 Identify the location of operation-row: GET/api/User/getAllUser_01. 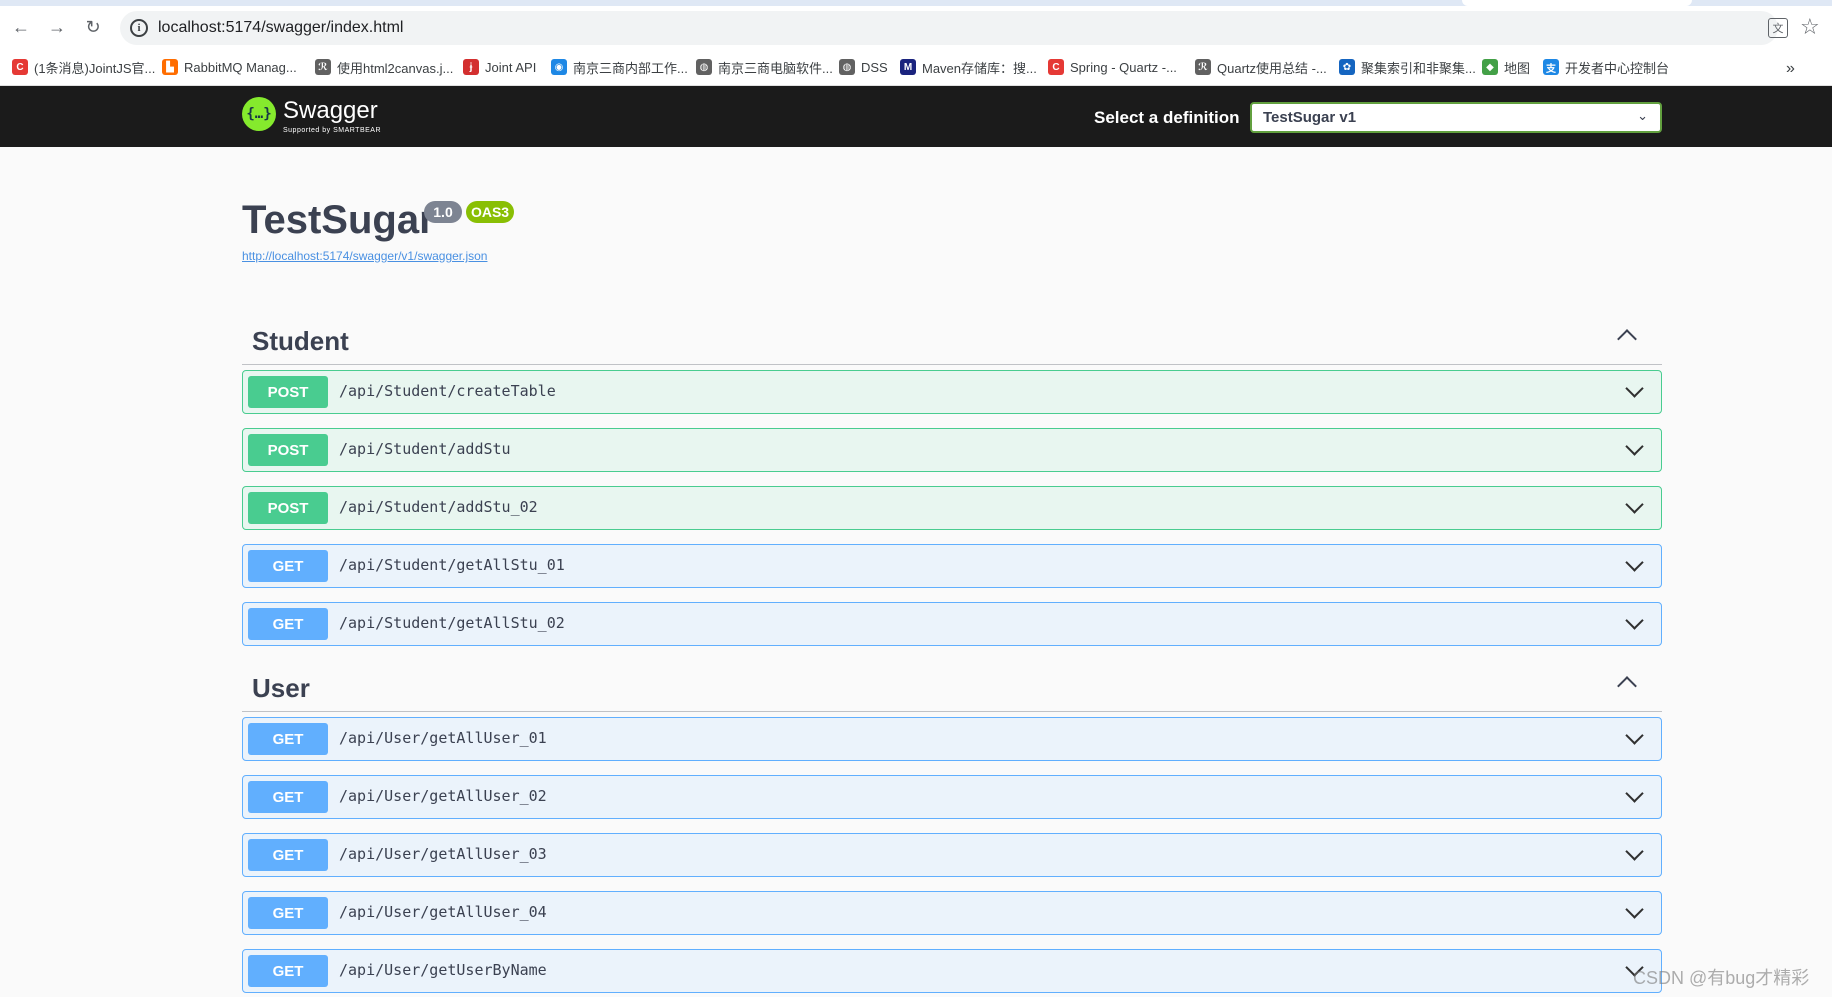
(952, 739).